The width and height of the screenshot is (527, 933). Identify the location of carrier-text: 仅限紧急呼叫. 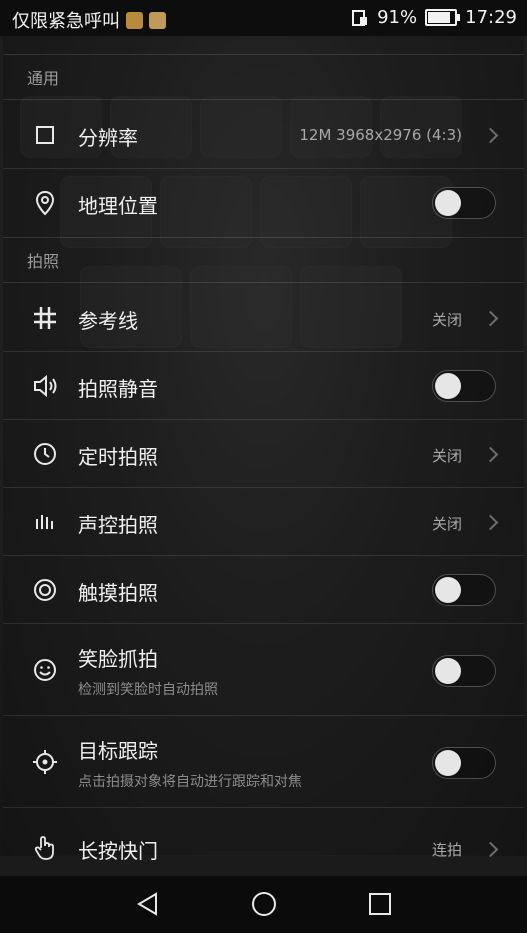
(66, 21).